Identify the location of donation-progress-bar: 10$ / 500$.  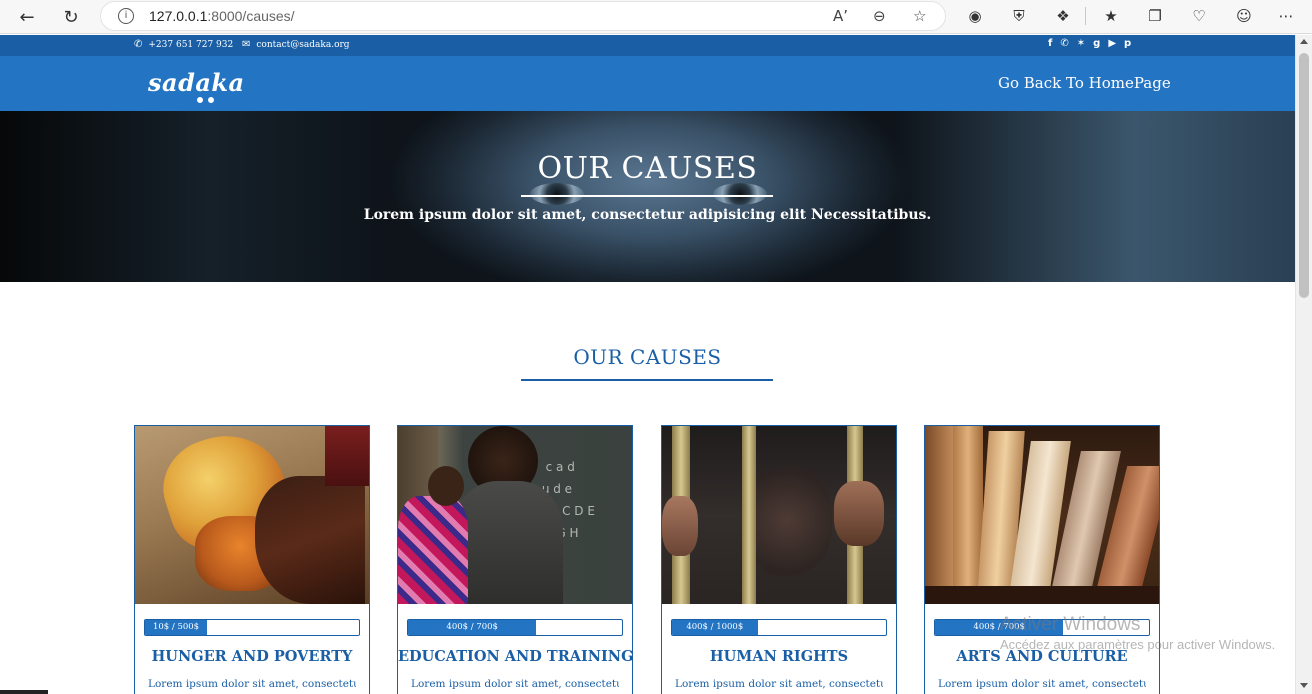
(252, 627).